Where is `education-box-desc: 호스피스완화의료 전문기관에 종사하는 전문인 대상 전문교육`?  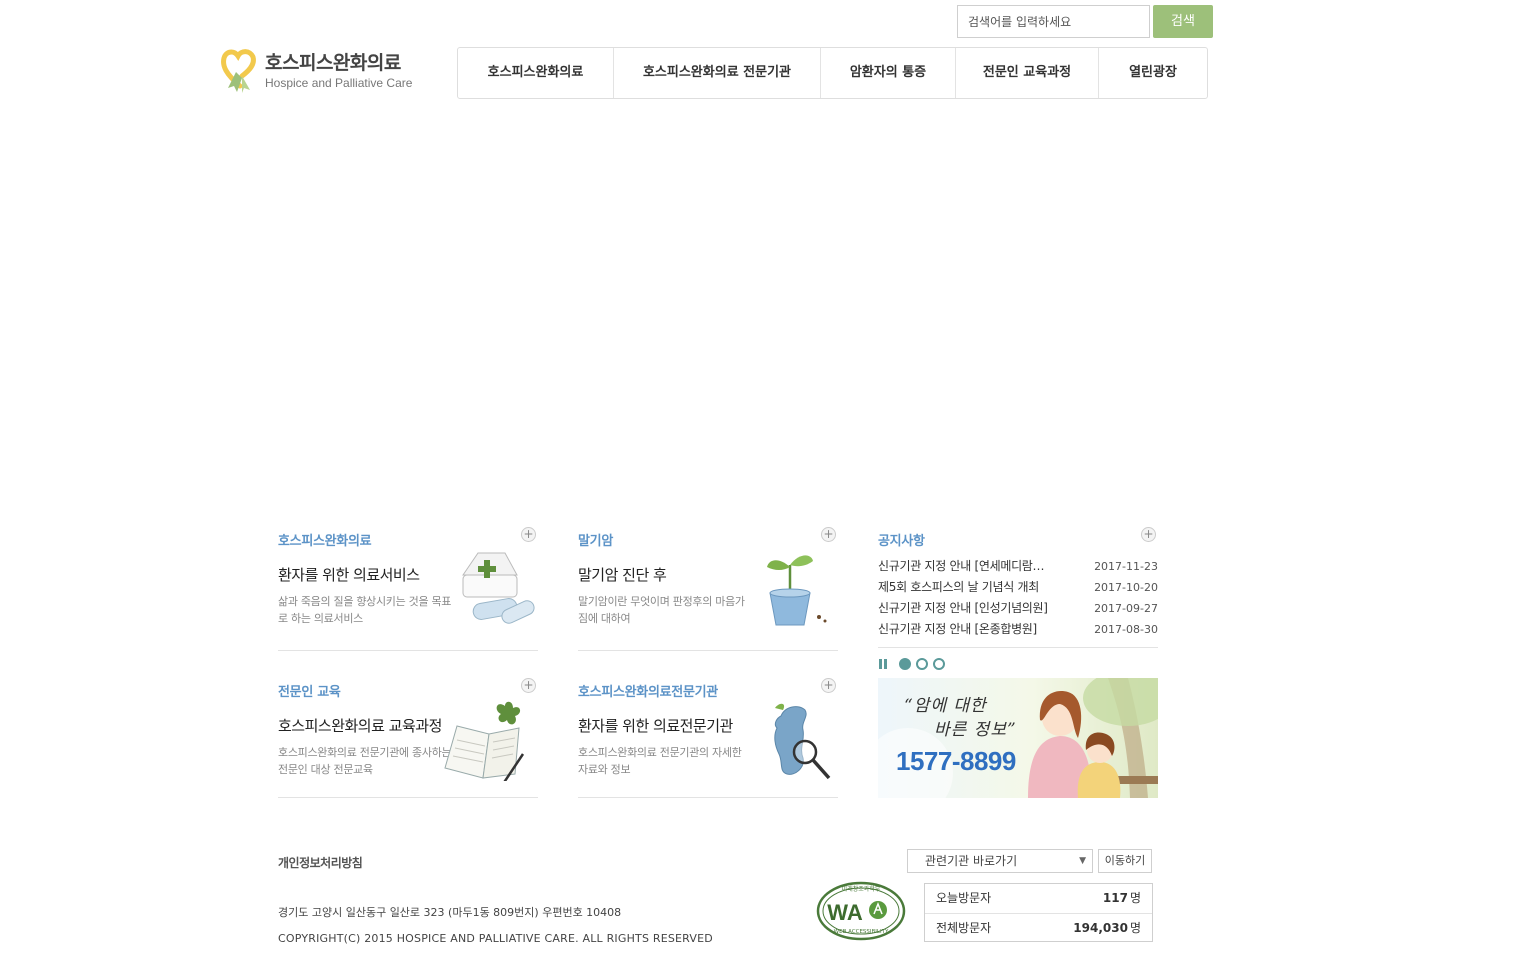 education-box-desc: 호스피스완화의료 전문기관에 종사하는 전문인 대상 전문교육 is located at coordinates (365, 761).